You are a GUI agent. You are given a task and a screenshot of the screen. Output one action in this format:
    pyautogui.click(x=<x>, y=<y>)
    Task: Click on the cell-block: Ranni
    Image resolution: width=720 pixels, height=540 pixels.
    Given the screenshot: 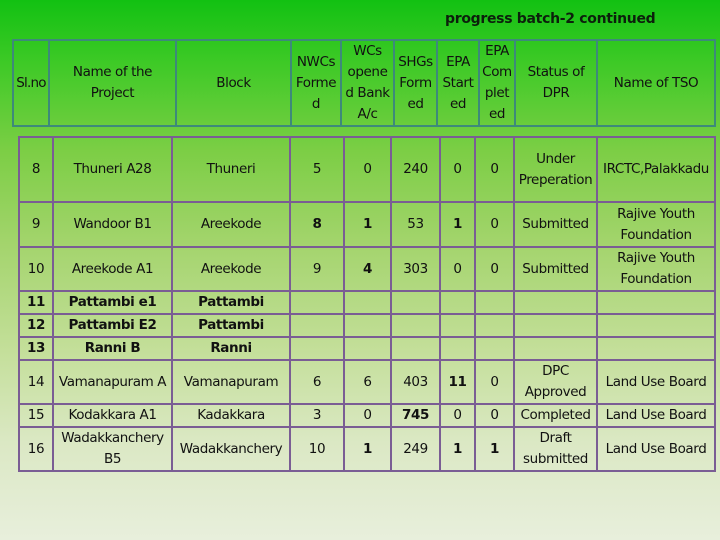 What is the action you would take?
    pyautogui.click(x=231, y=348)
    